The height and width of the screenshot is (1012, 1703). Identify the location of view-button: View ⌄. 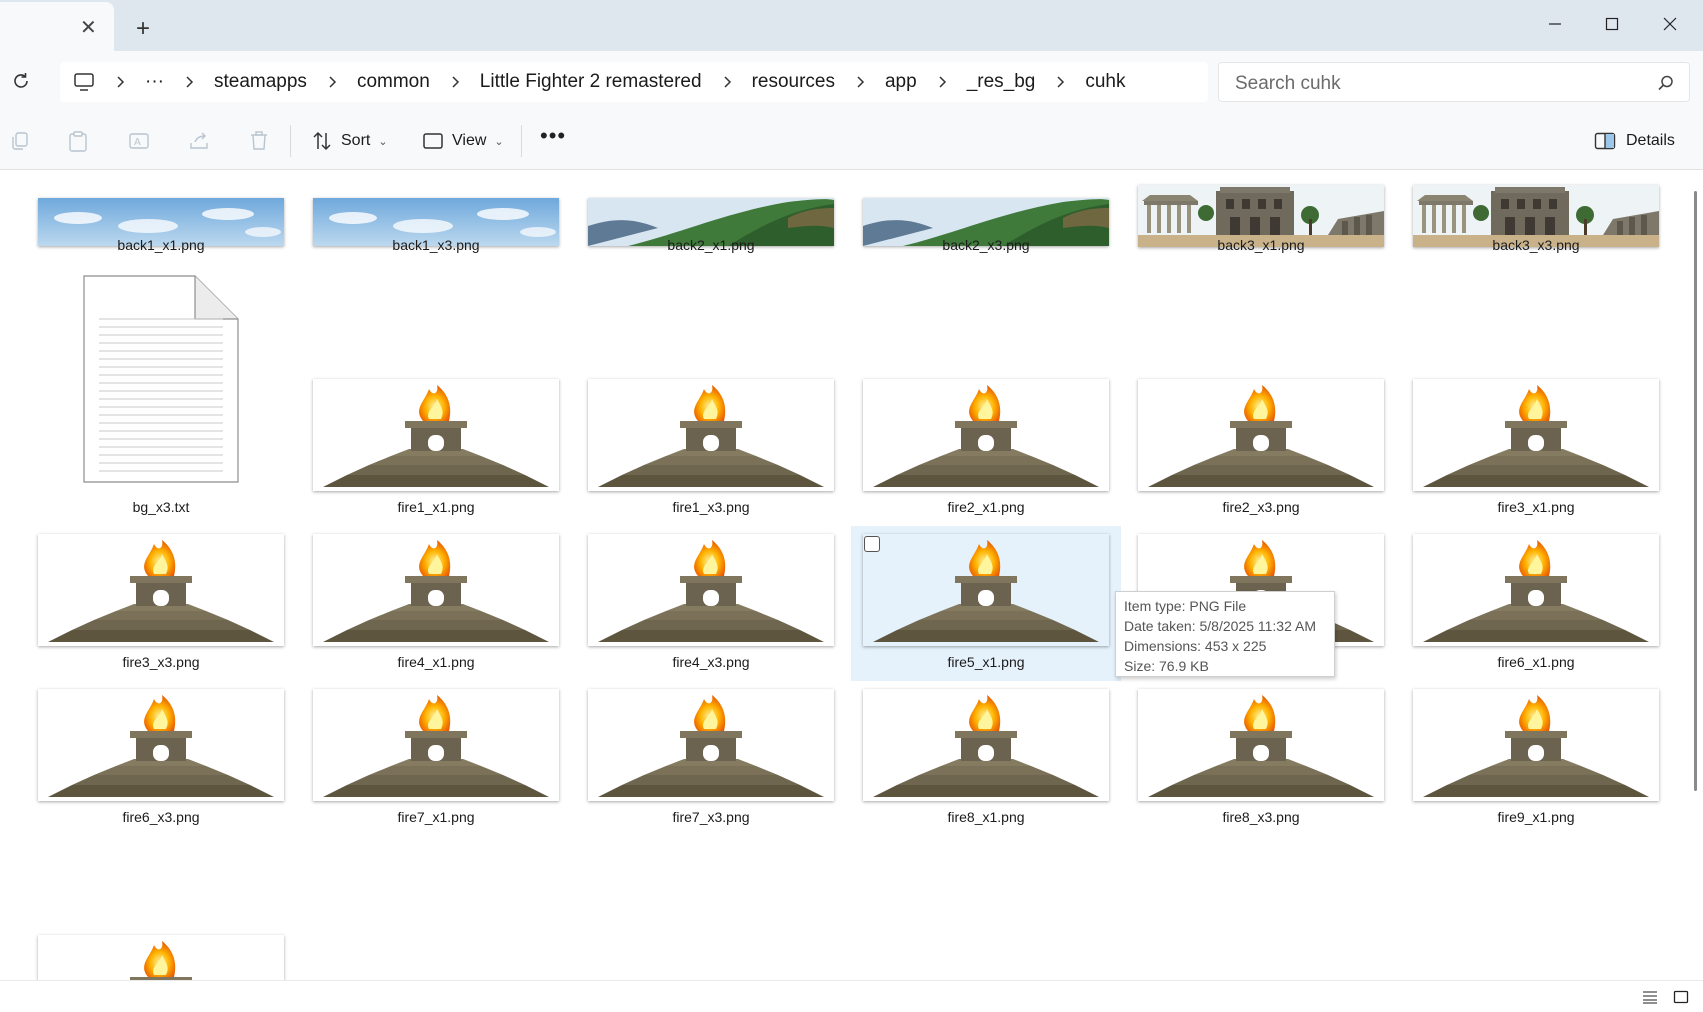
(463, 141).